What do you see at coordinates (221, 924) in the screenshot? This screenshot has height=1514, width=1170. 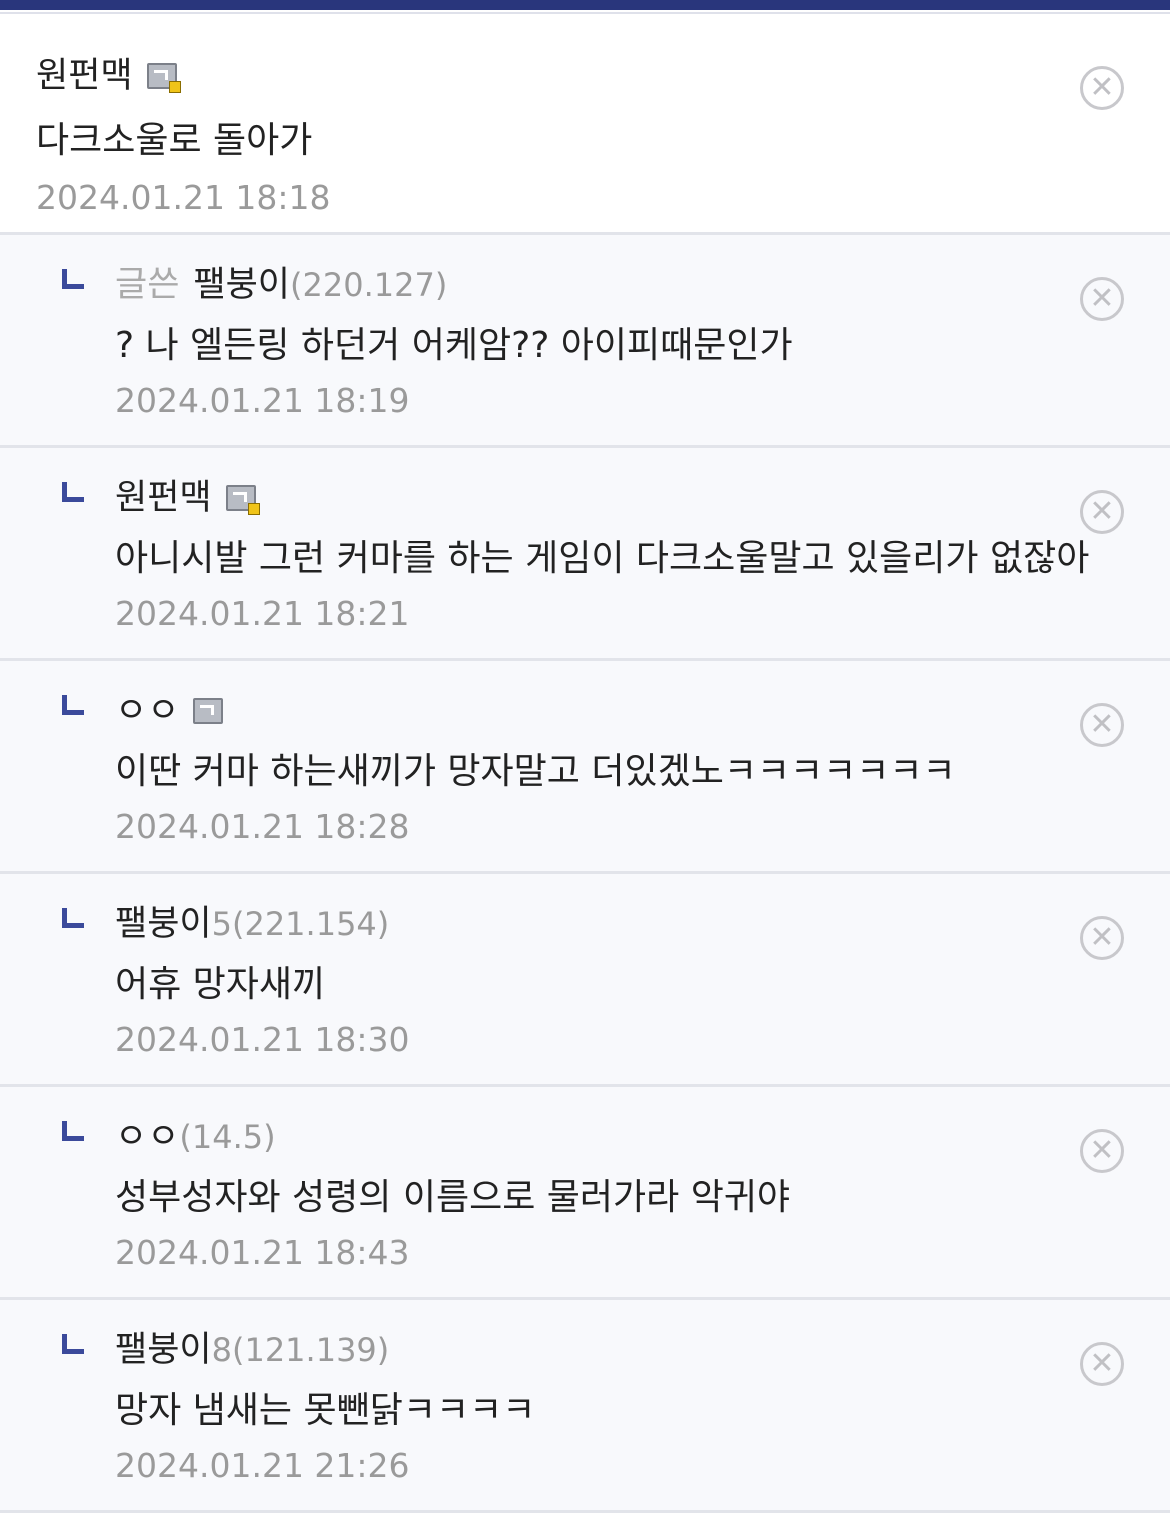 I see `nickname-suffix: 5` at bounding box center [221, 924].